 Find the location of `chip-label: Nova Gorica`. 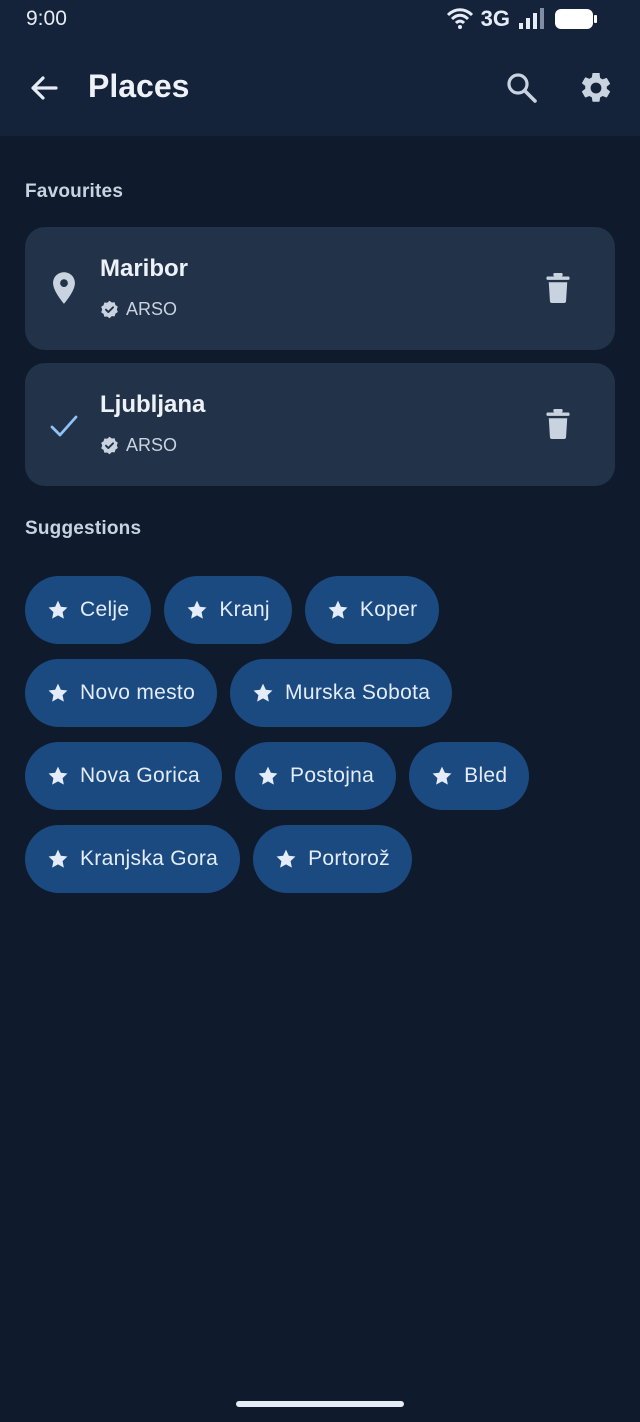

chip-label: Nova Gorica is located at coordinates (140, 775).